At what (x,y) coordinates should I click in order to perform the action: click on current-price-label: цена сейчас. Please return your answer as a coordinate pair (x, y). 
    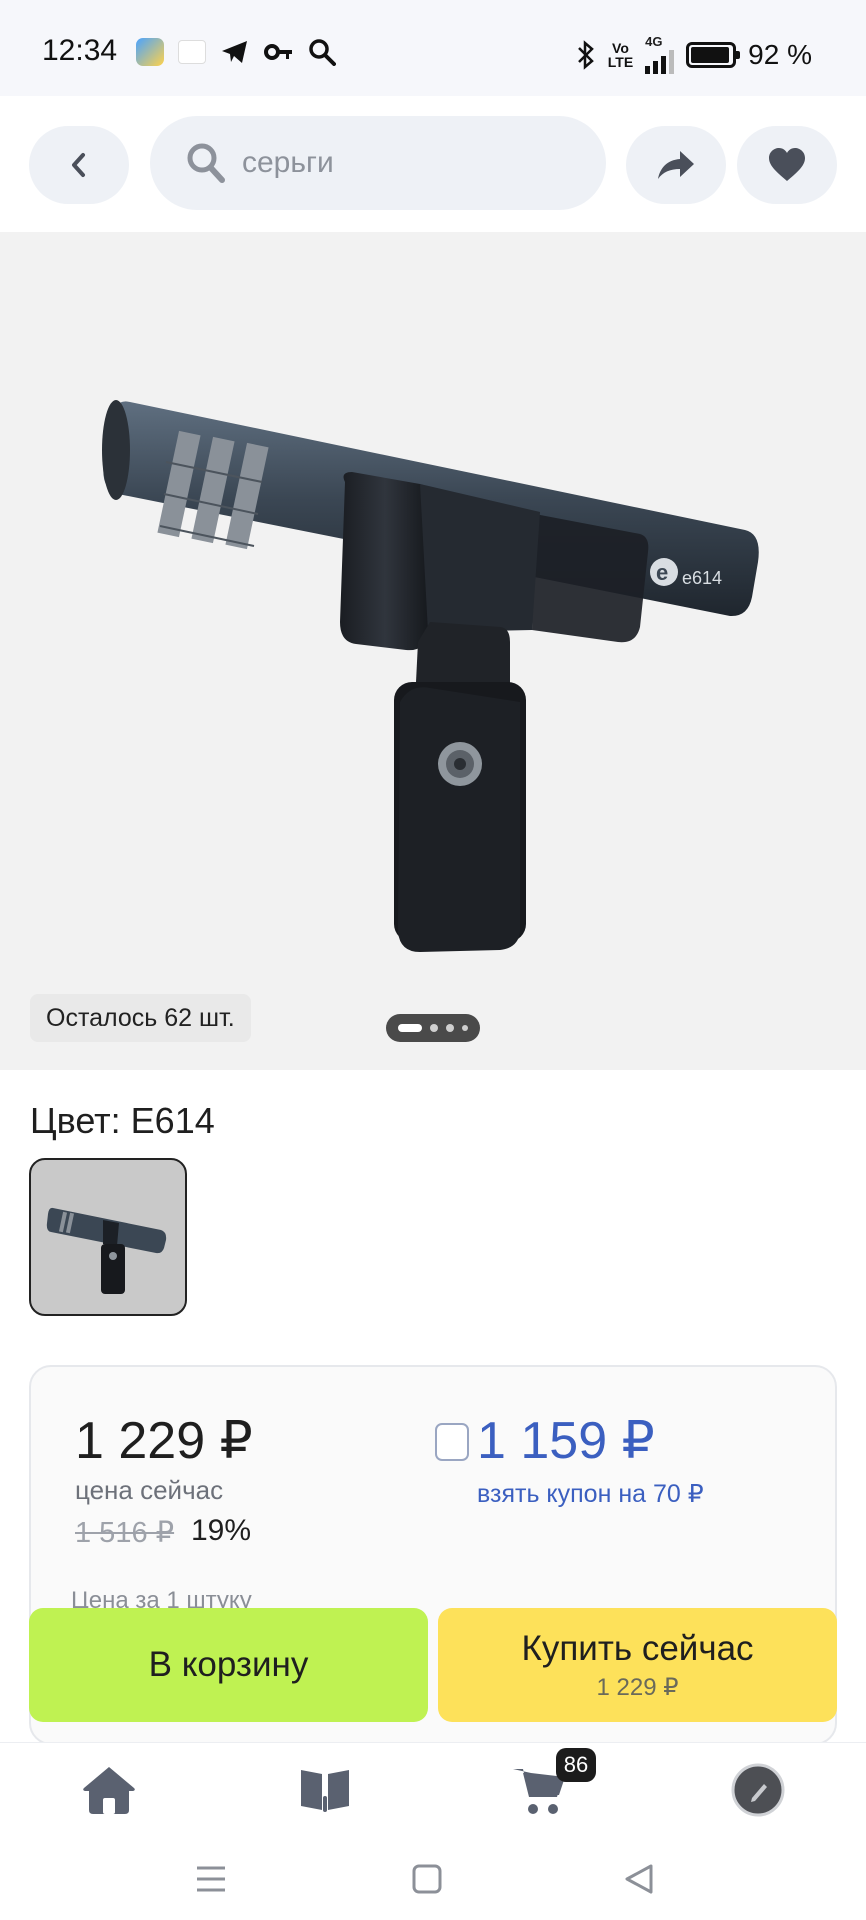
    Looking at the image, I should click on (149, 1490).